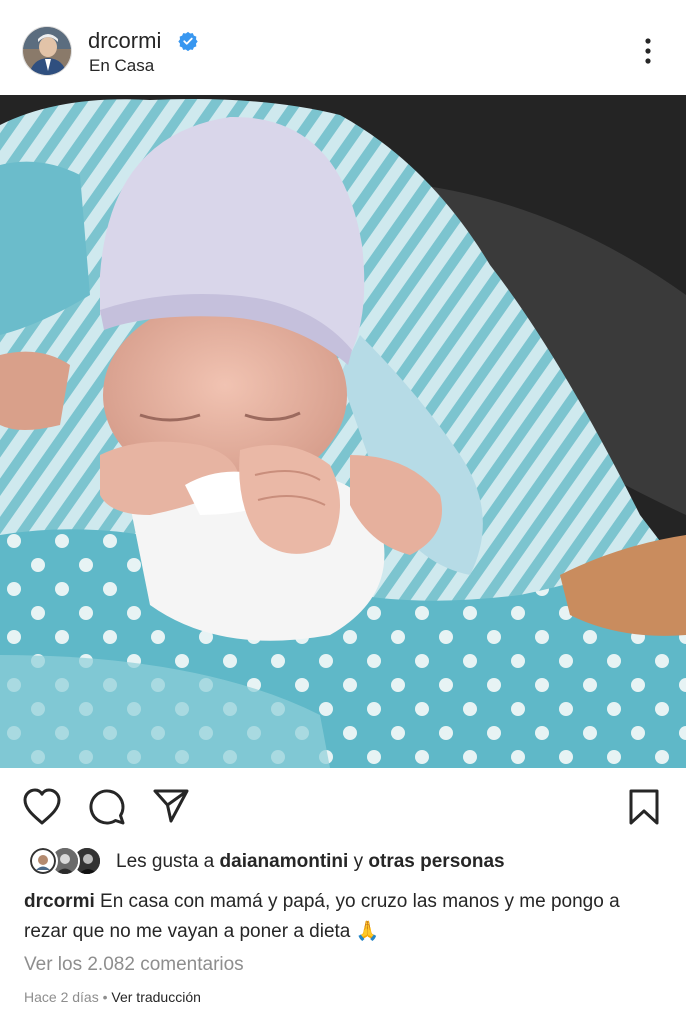  What do you see at coordinates (121, 66) in the screenshot?
I see `post-location: En Casa` at bounding box center [121, 66].